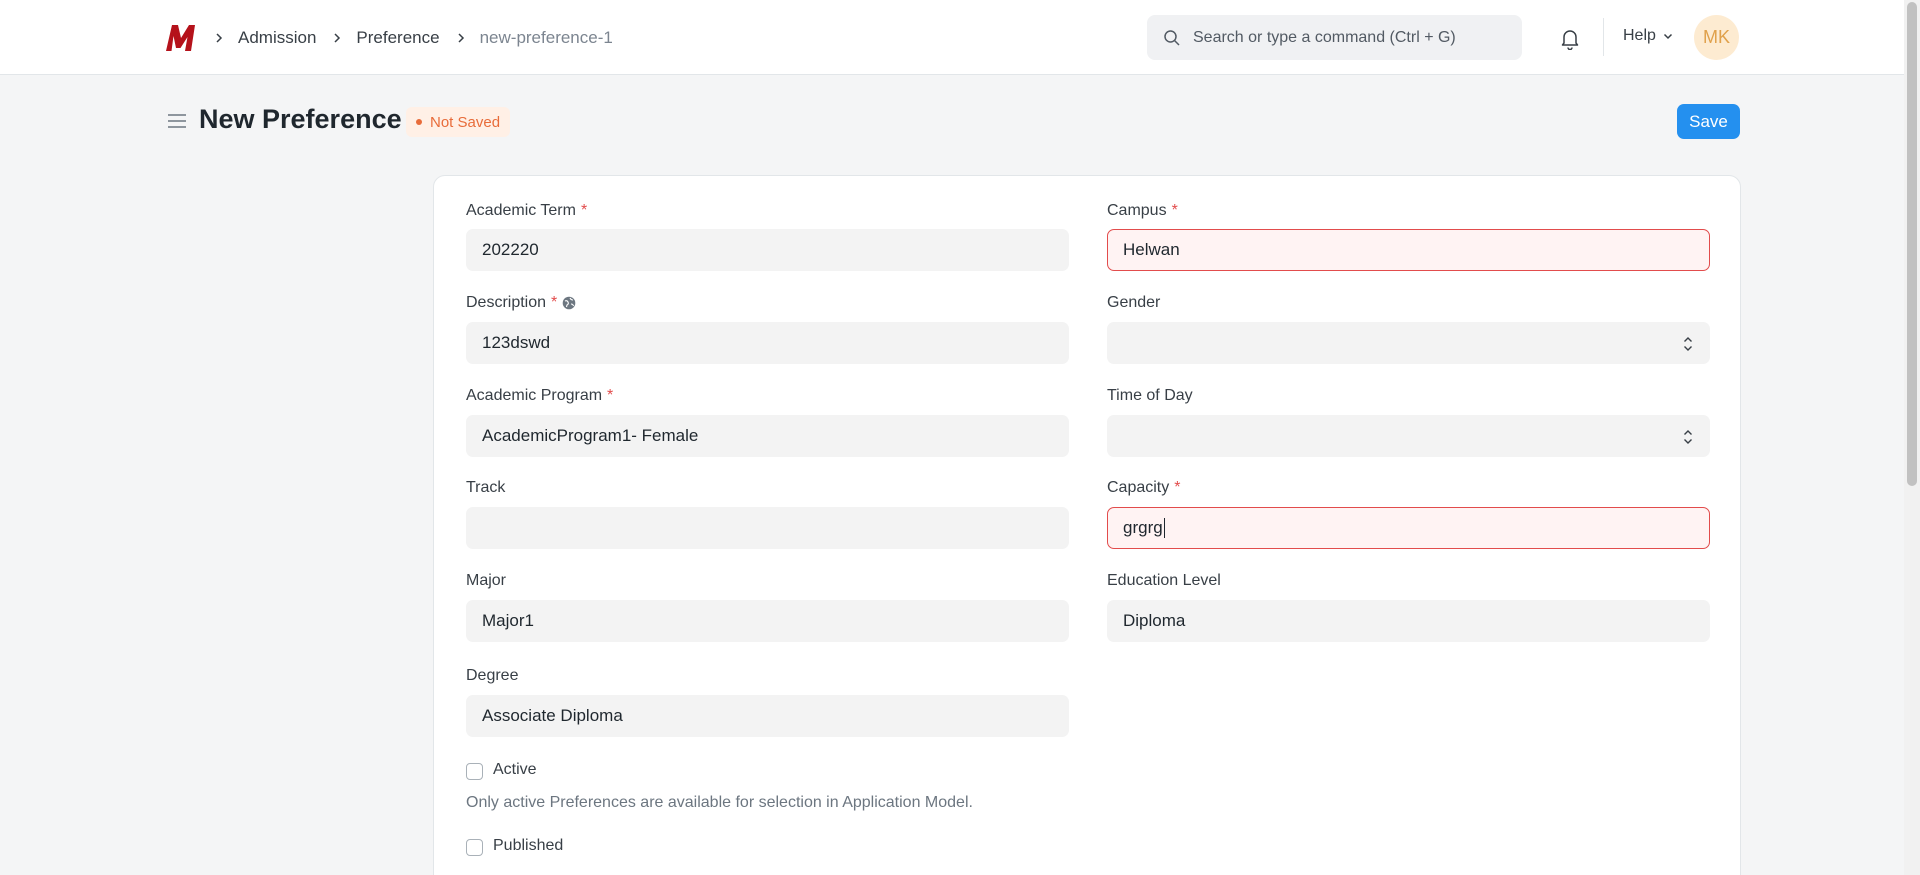 Image resolution: width=1920 pixels, height=875 pixels. What do you see at coordinates (1134, 302) in the screenshot?
I see `gender-label: Gender` at bounding box center [1134, 302].